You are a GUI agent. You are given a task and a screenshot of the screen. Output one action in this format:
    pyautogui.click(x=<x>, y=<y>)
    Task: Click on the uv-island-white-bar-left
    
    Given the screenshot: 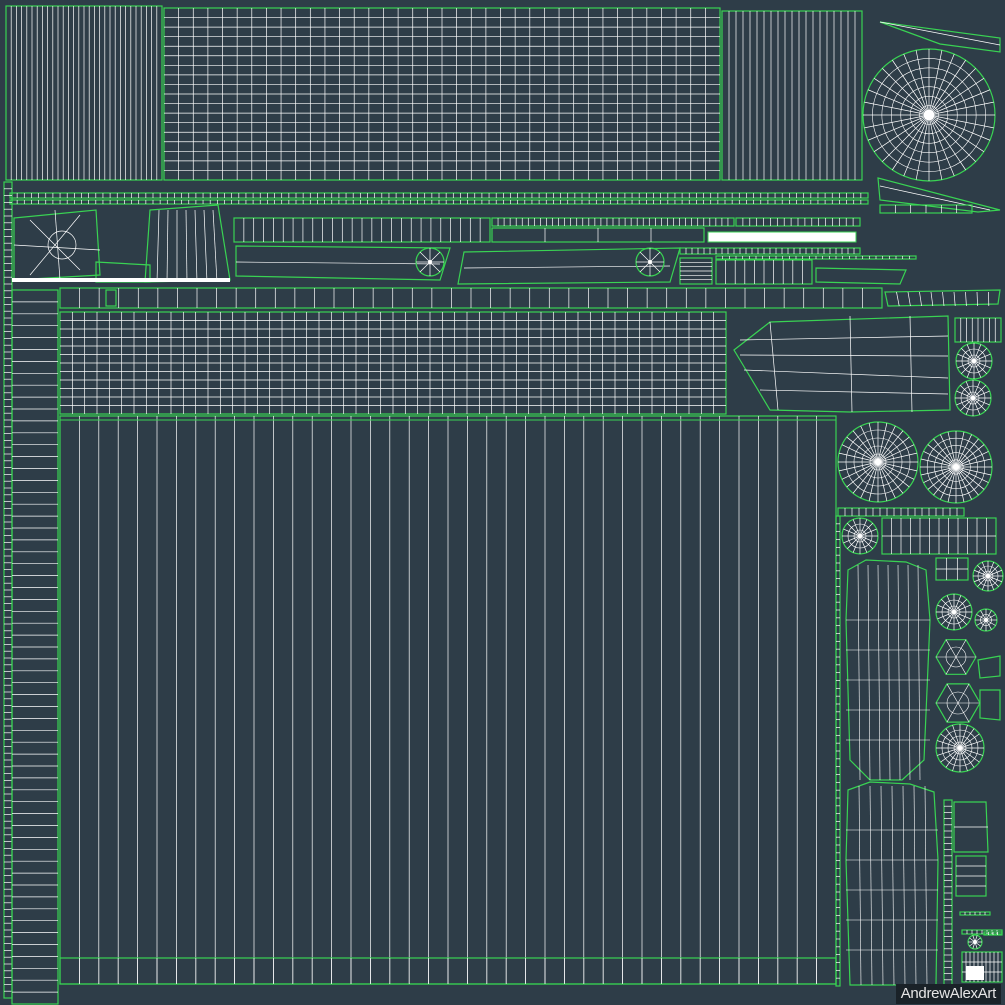 What is the action you would take?
    pyautogui.click(x=121, y=280)
    